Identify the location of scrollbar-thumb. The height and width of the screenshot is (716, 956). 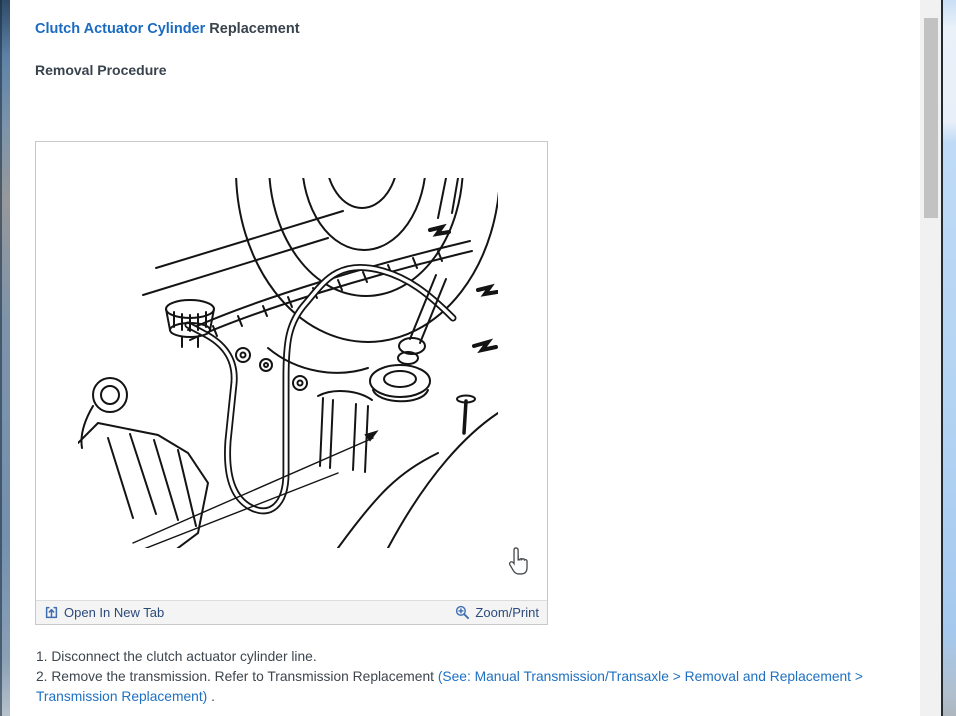
(931, 118).